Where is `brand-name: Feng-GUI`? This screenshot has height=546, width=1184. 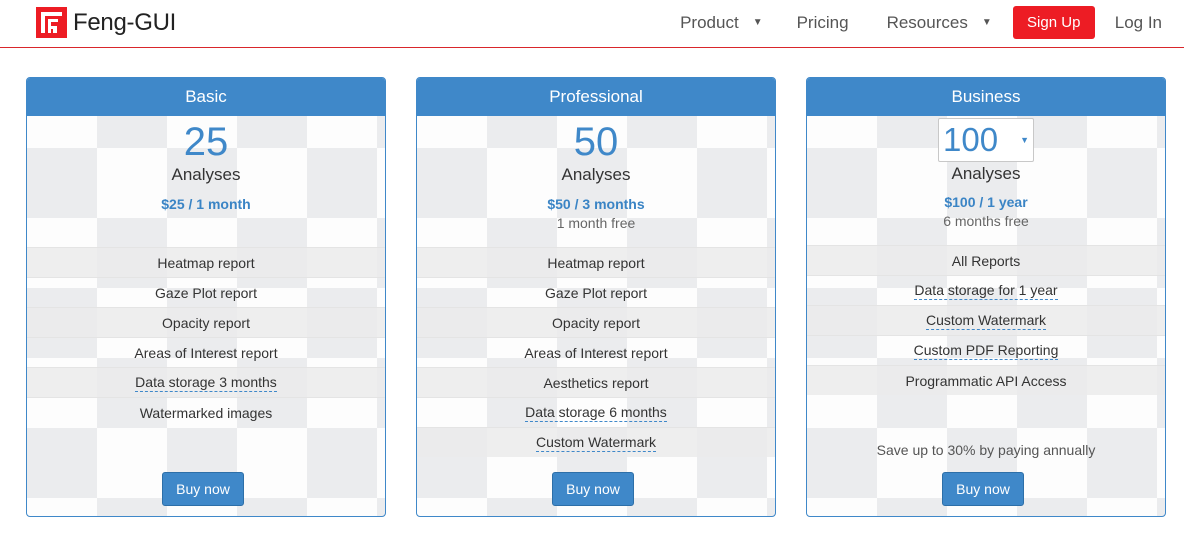 brand-name: Feng-GUI is located at coordinates (124, 22).